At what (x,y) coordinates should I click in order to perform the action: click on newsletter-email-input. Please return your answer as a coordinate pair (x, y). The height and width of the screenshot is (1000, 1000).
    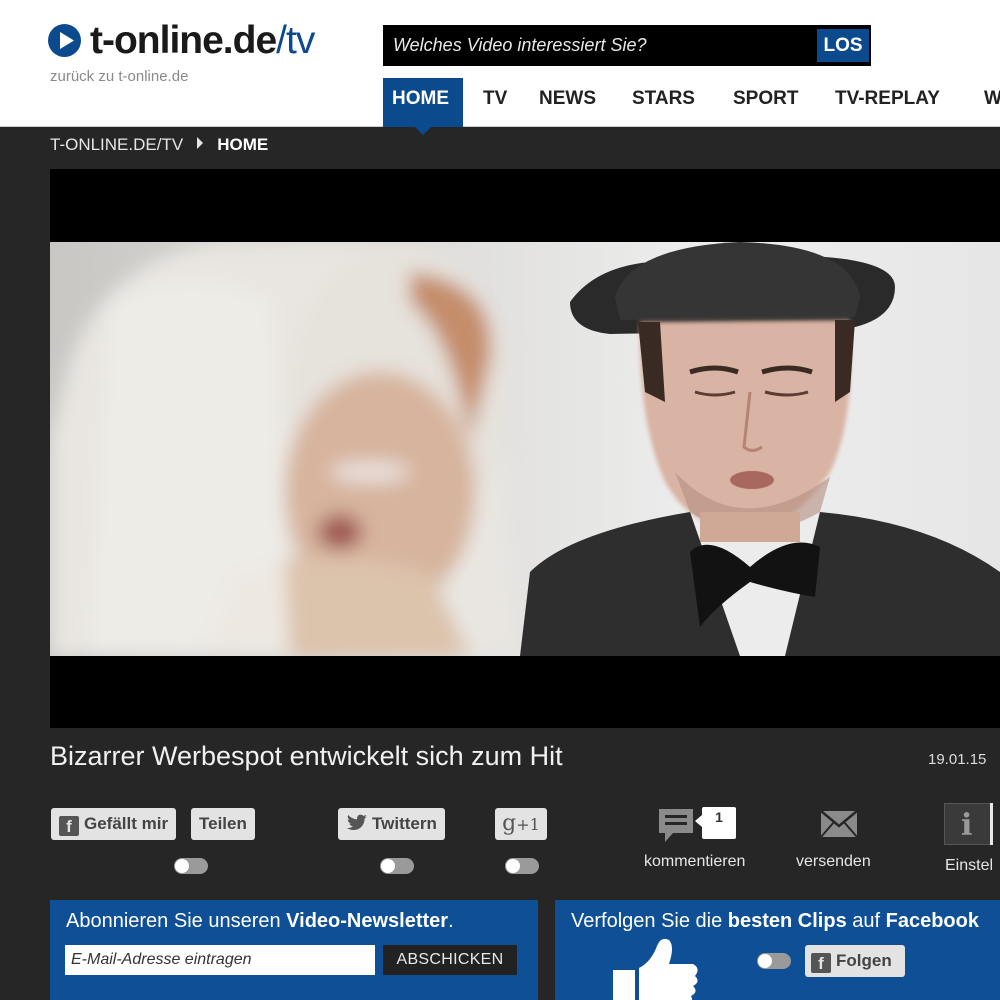
    Looking at the image, I should click on (220, 960).